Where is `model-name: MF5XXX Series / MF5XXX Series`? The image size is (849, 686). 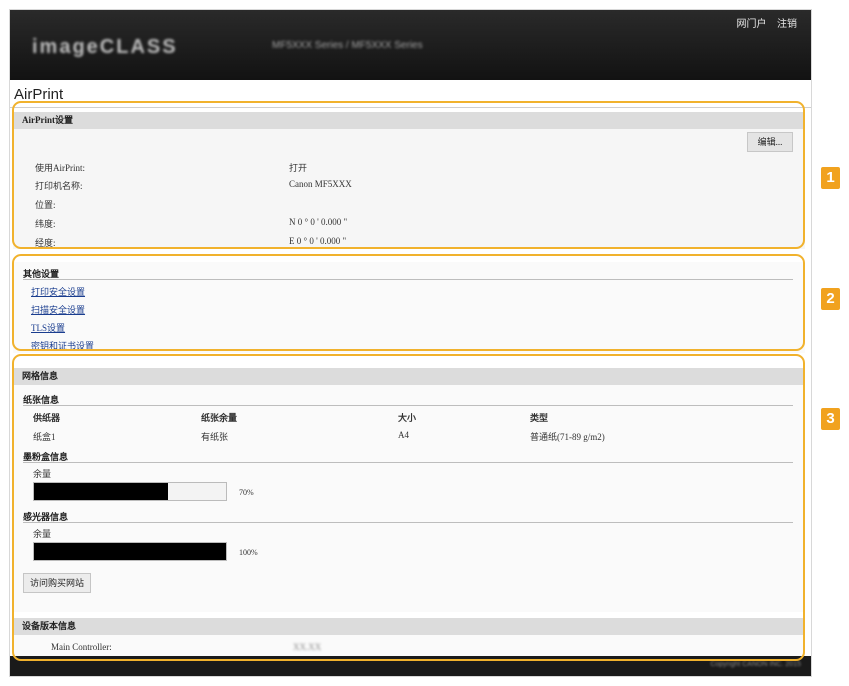 model-name: MF5XXX Series / MF5XXX Series is located at coordinates (347, 45).